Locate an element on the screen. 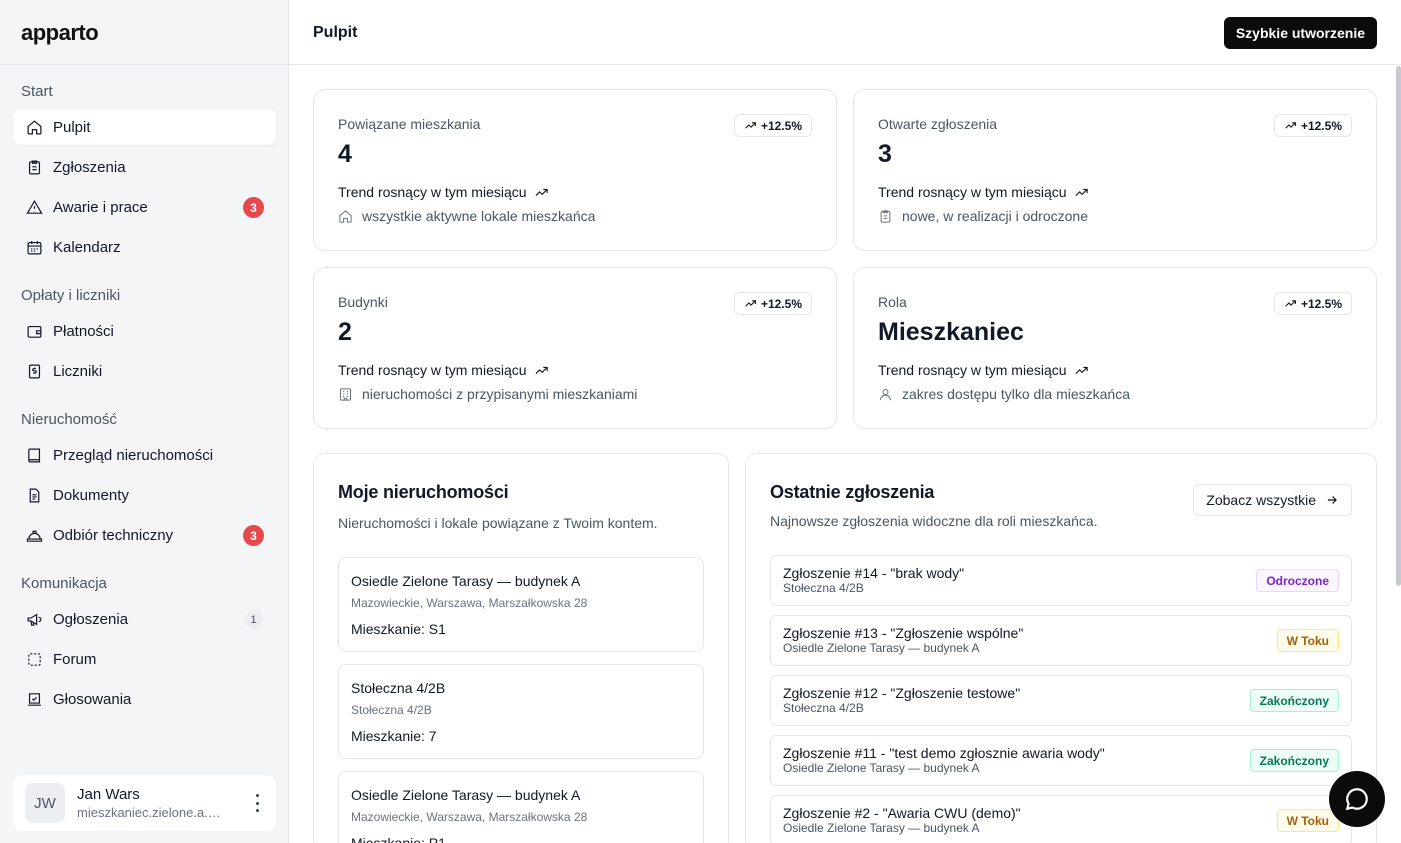 The width and height of the screenshot is (1401, 843). sidebar-item-label: Awarie i prace is located at coordinates (100, 207).